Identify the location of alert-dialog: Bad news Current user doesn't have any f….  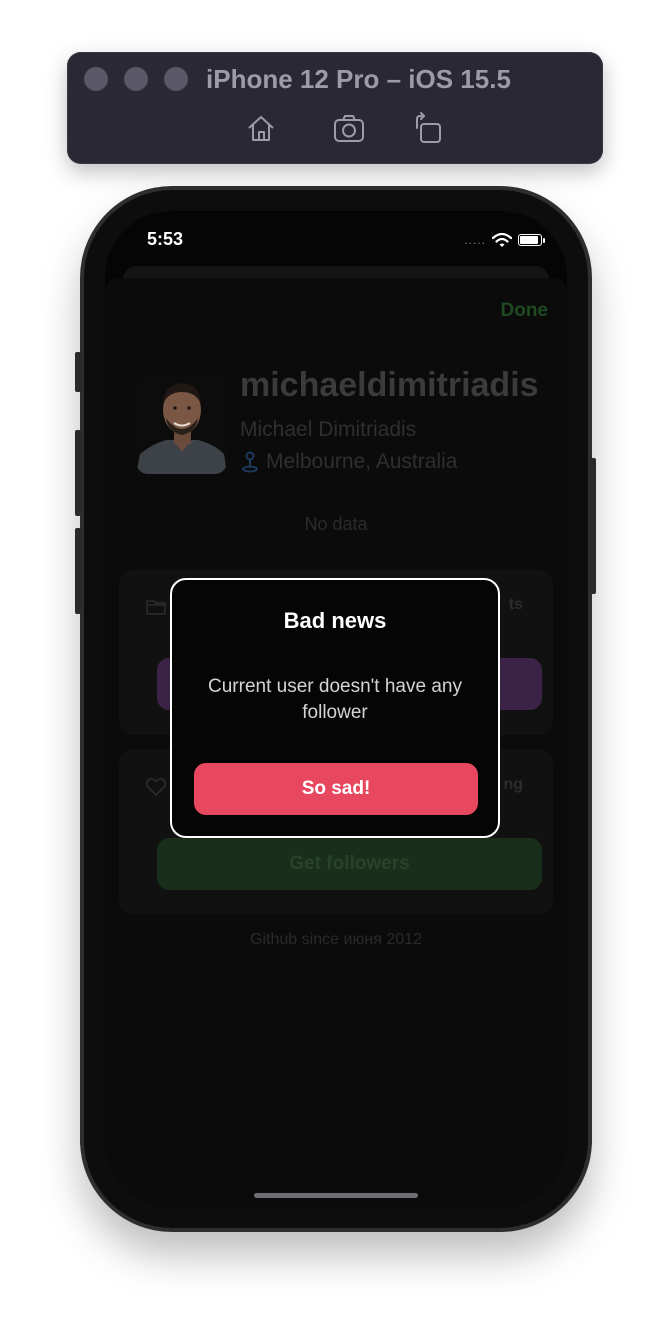
(335, 708).